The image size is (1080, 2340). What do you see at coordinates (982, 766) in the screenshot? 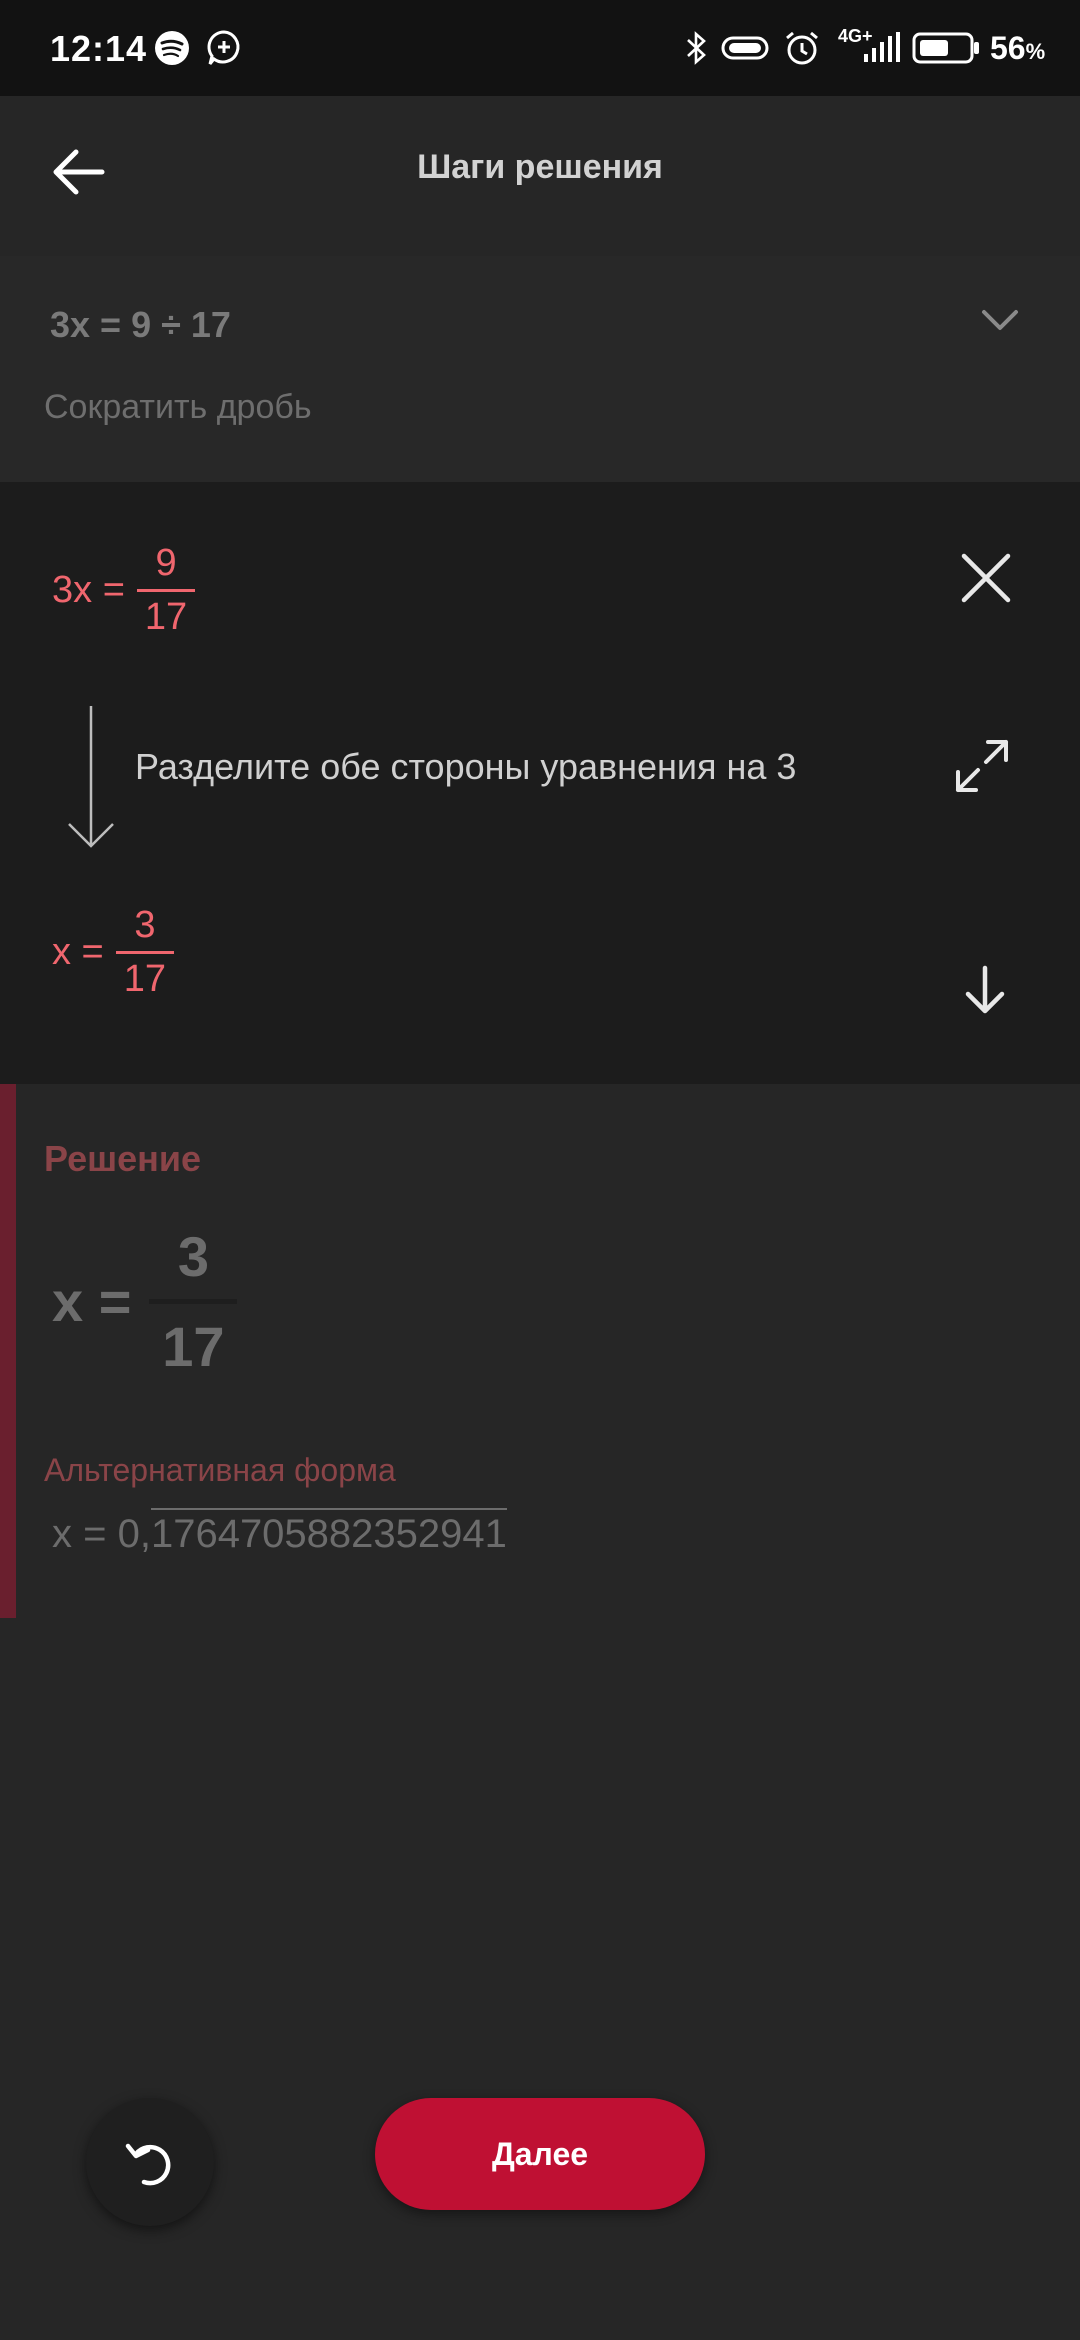
I see `expand-icon` at bounding box center [982, 766].